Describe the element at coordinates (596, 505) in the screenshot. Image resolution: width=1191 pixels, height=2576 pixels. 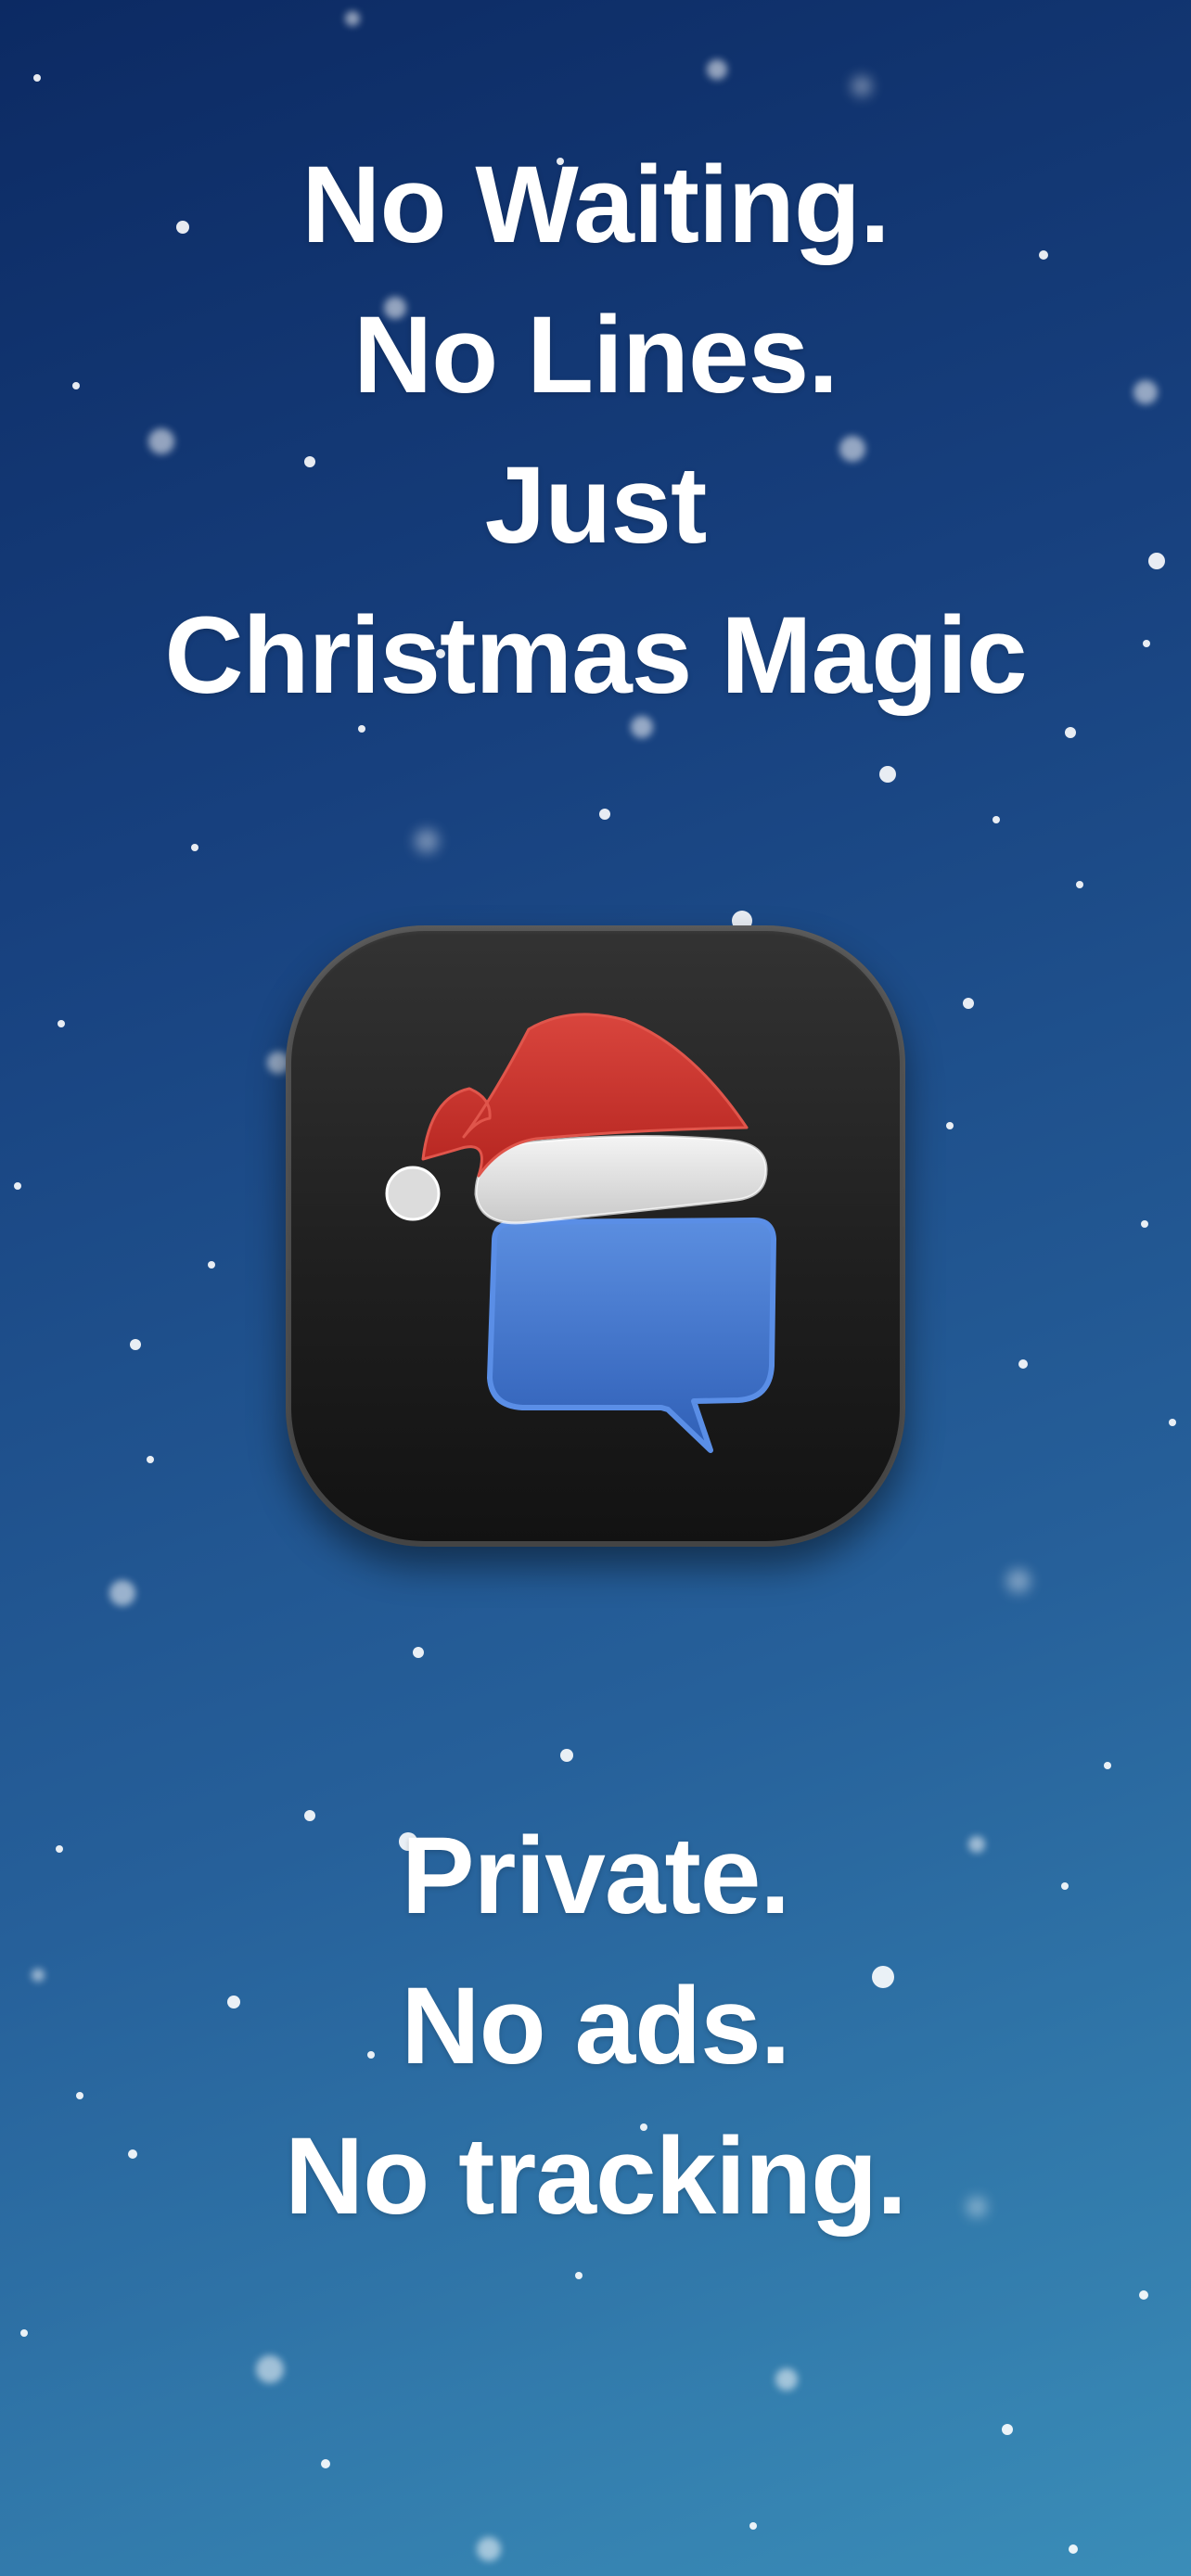
I see `headline-line: Just` at that location.